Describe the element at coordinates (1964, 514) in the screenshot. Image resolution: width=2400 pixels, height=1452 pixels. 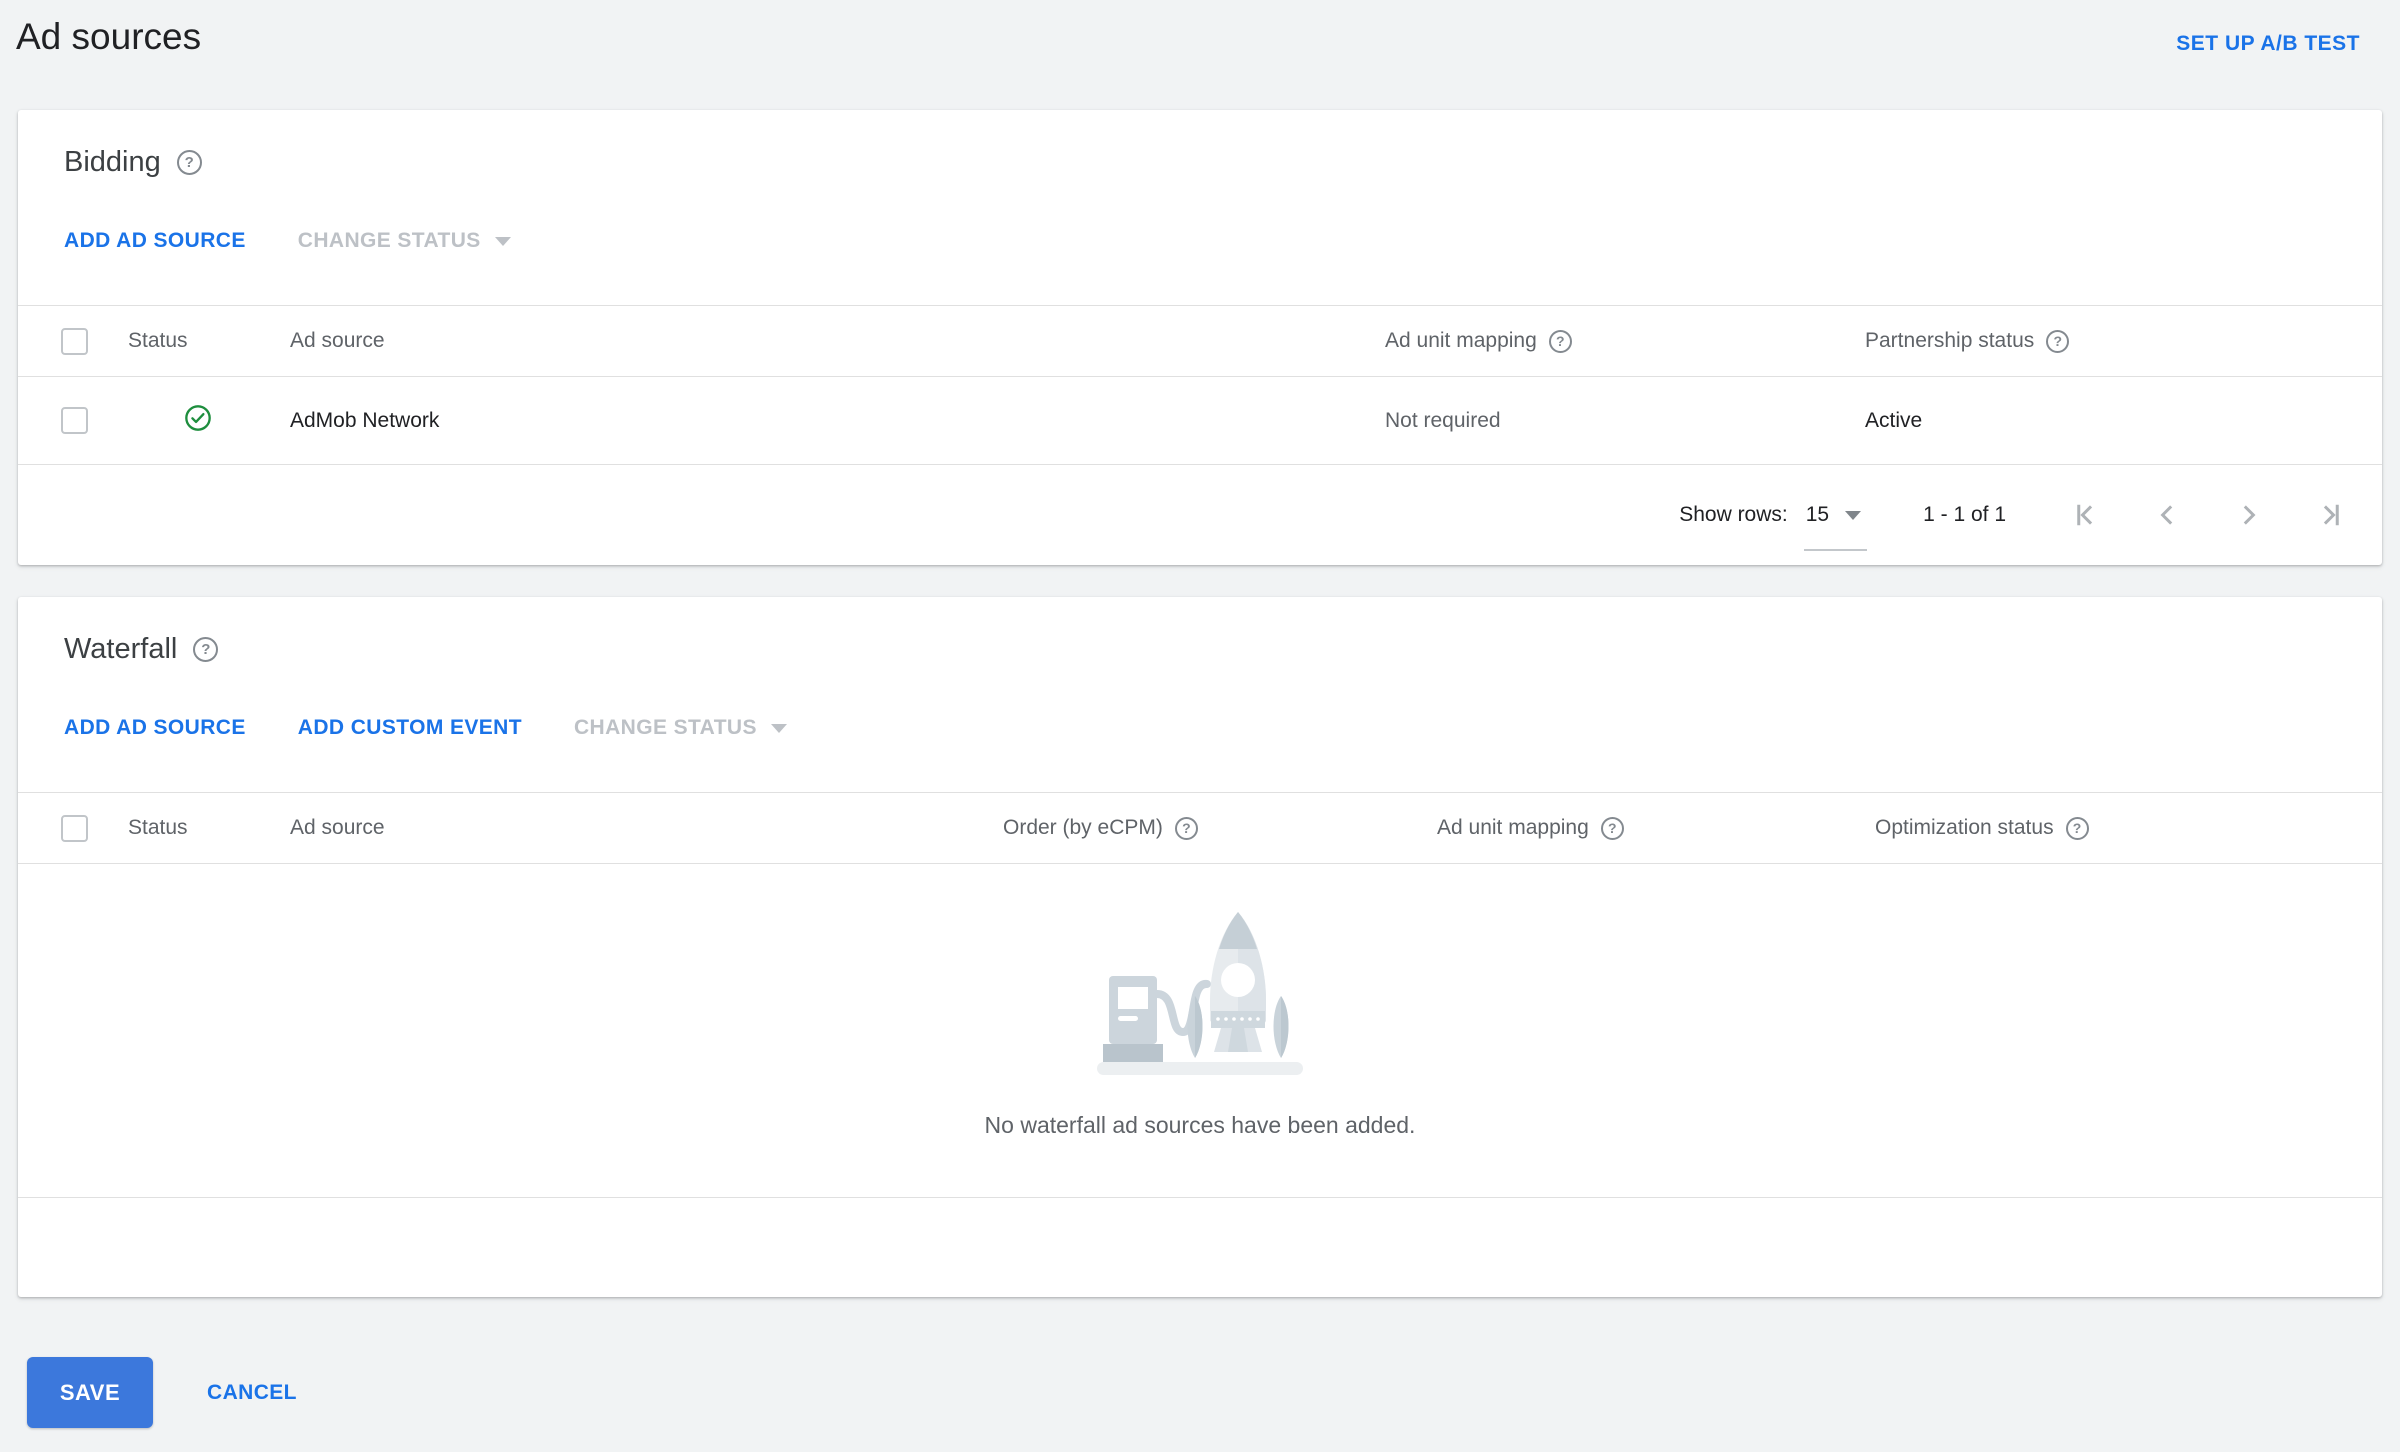
I see `pagination-range: 1 - 1 of 1` at that location.